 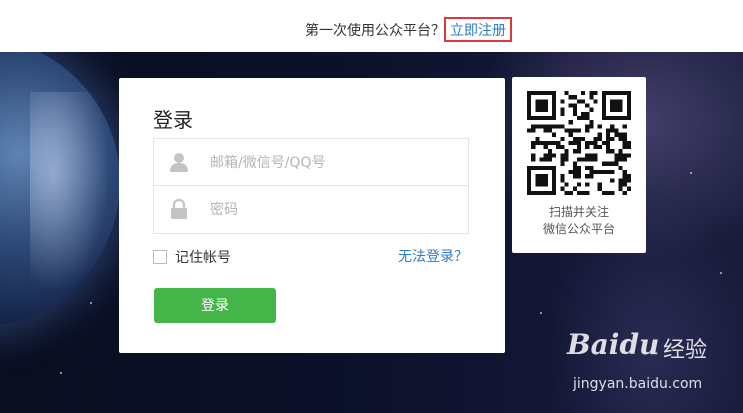 What do you see at coordinates (330, 163) in the screenshot?
I see `username-input` at bounding box center [330, 163].